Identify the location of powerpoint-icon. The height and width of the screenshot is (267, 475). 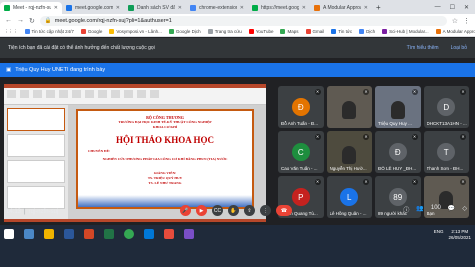
(89, 234).